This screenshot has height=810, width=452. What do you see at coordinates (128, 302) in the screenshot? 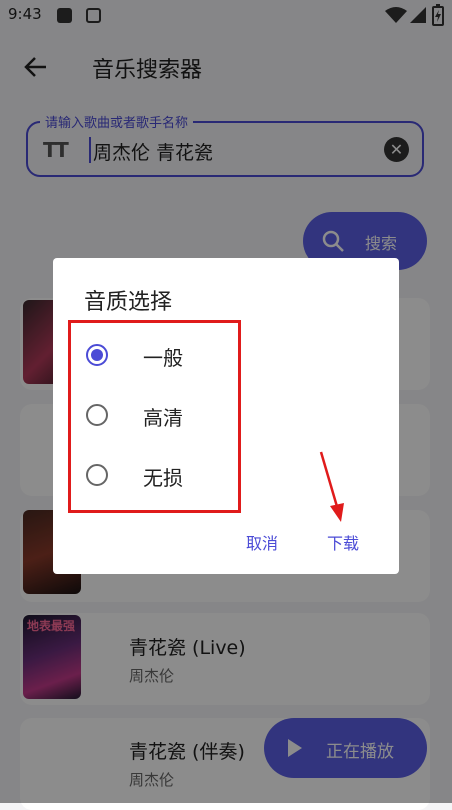
I see `dialog-title: 音质选择` at bounding box center [128, 302].